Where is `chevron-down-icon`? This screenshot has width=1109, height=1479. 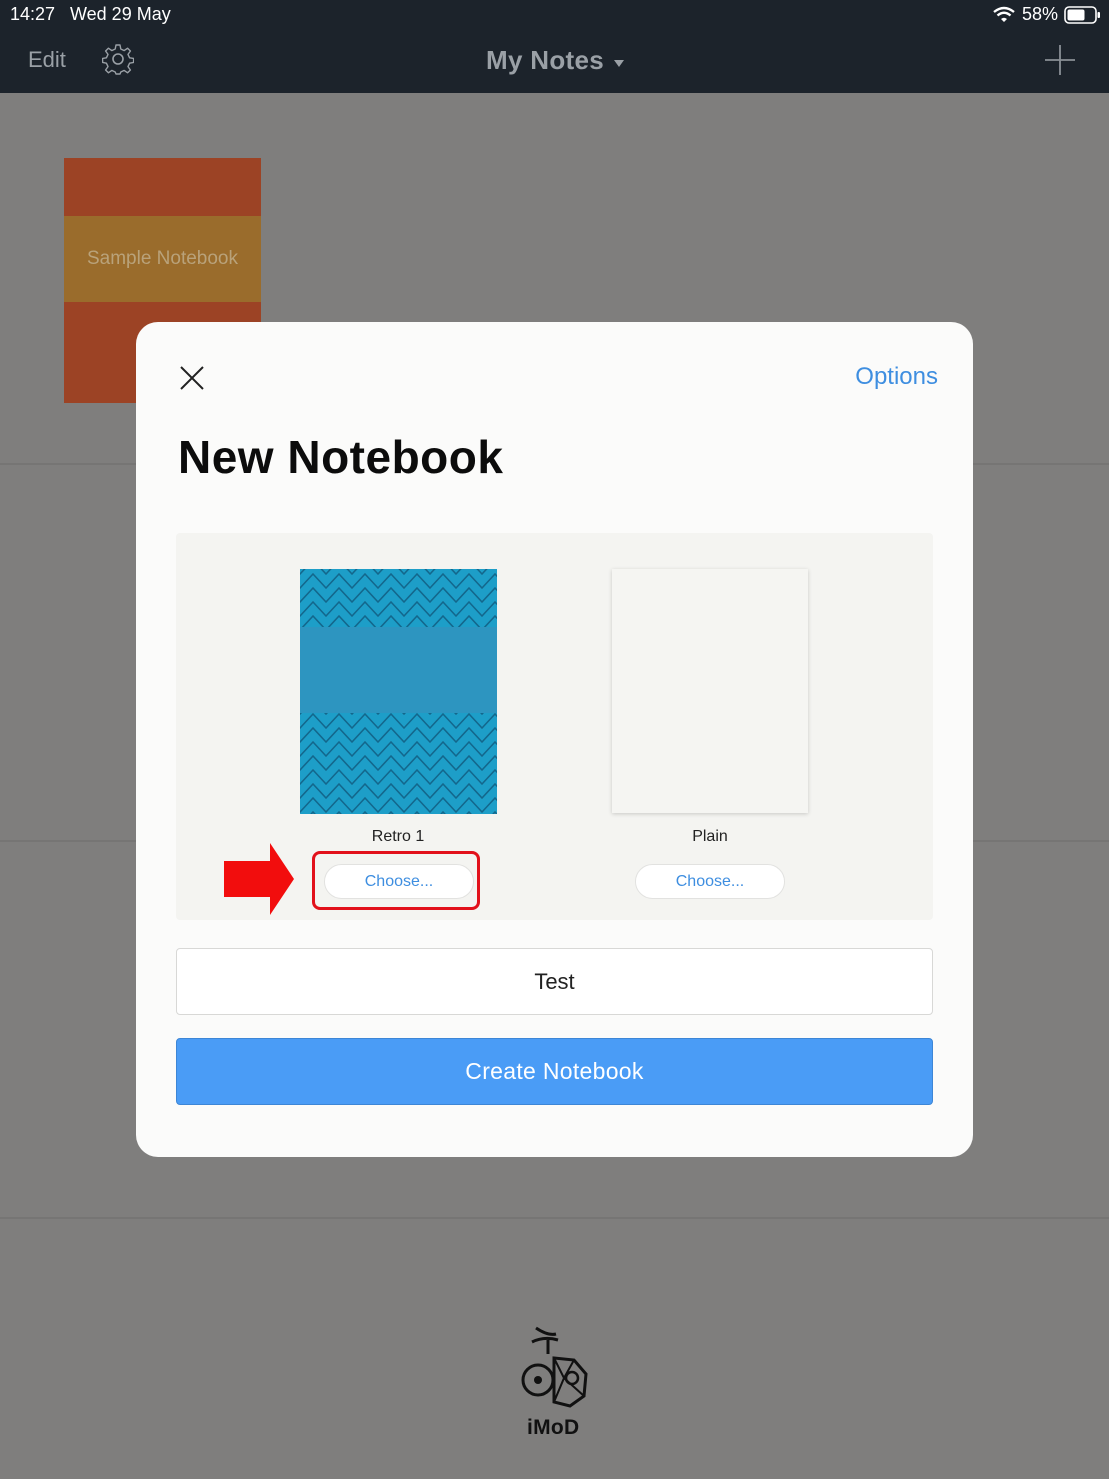
chevron-down-icon is located at coordinates (619, 63).